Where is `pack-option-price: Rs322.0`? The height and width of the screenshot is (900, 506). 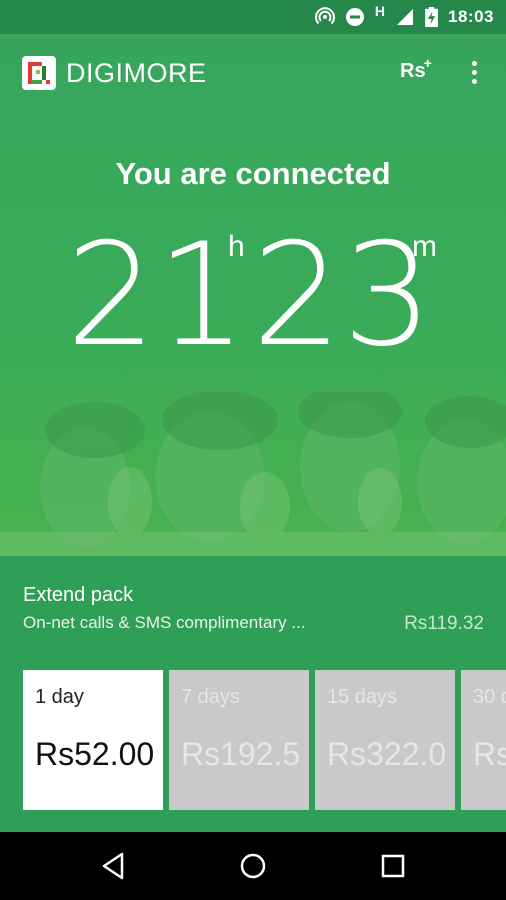 pack-option-price: Rs322.0 is located at coordinates (387, 754).